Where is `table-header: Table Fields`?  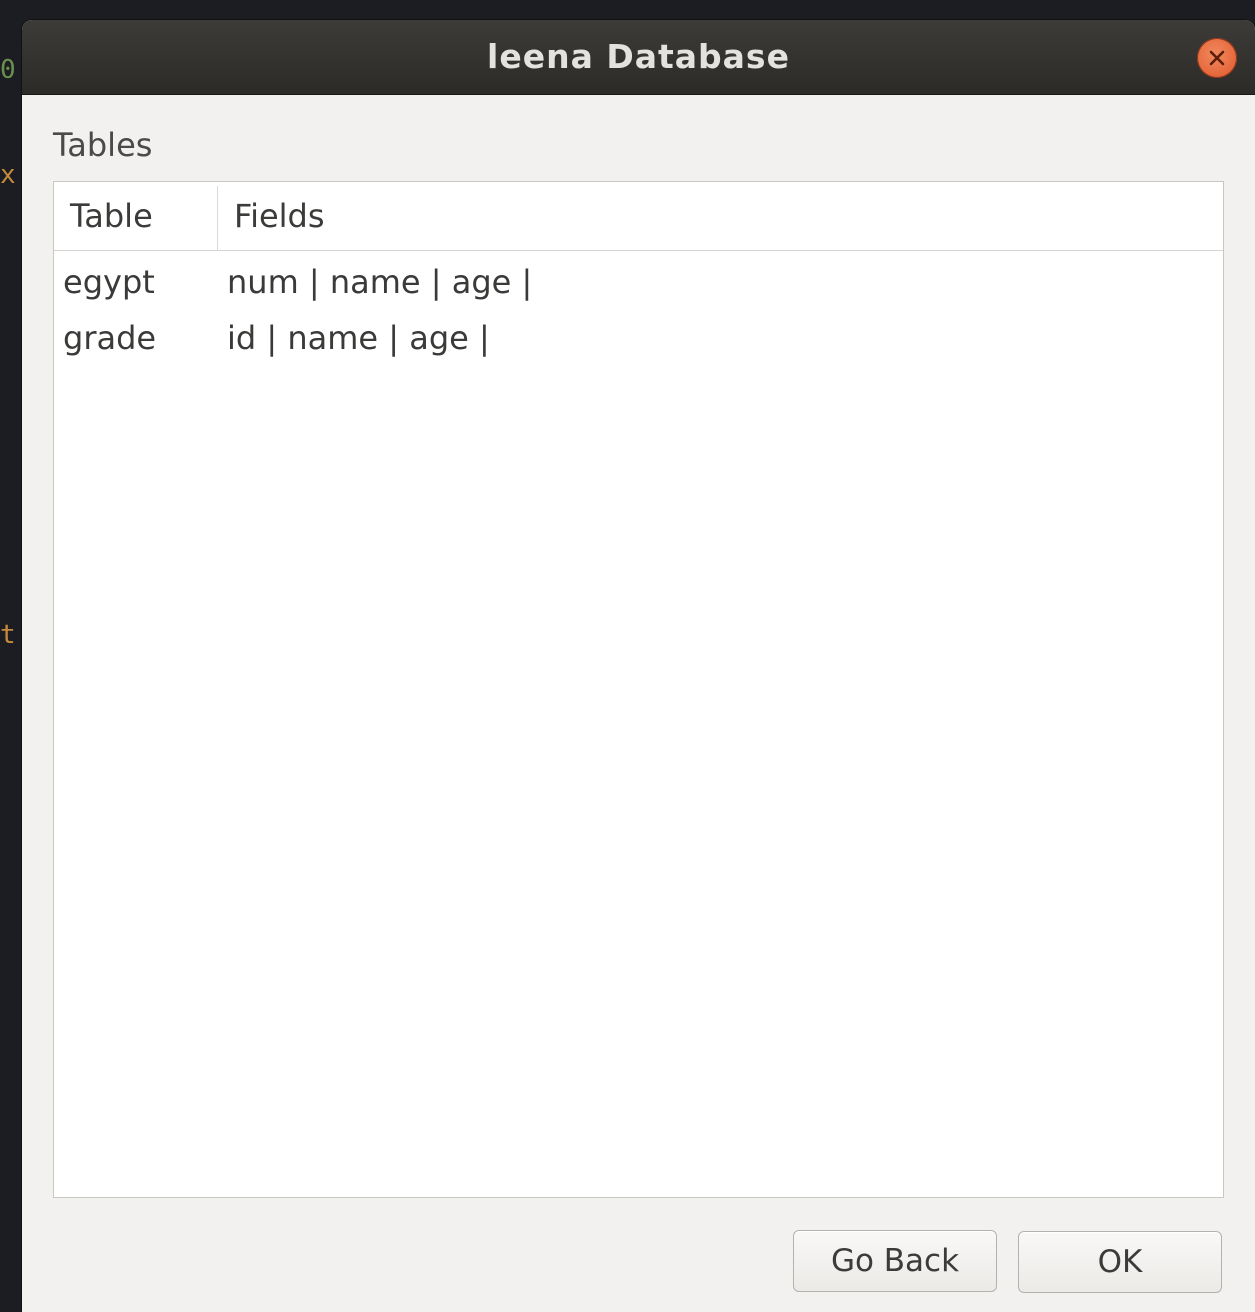 table-header: Table Fields is located at coordinates (638, 216).